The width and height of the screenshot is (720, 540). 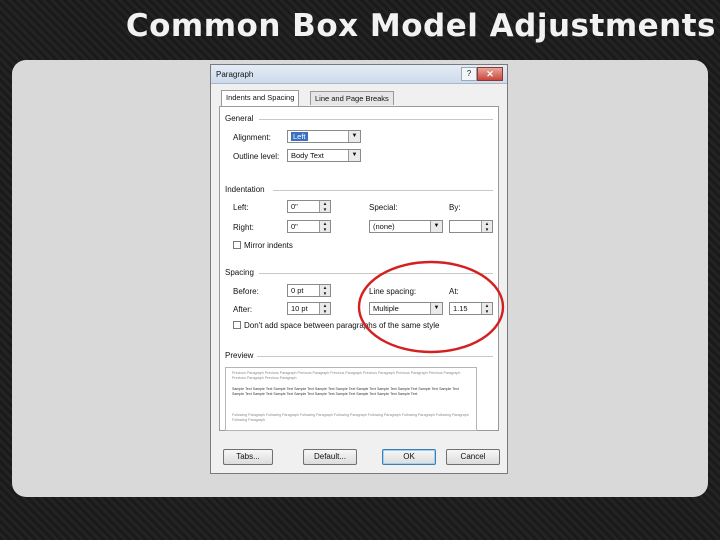 I want to click on outline-level-label: Outline level:, so click(x=256, y=156).